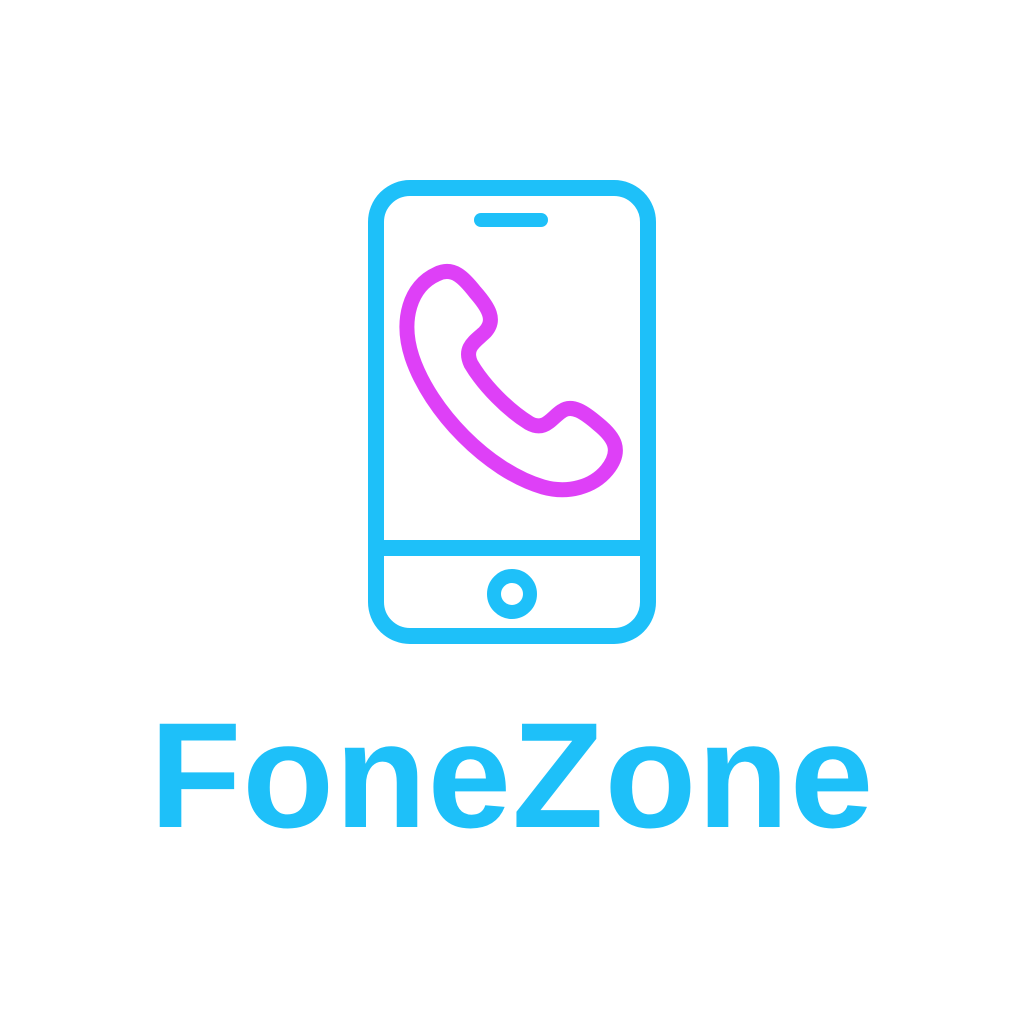 Image resolution: width=1024 pixels, height=1024 pixels. What do you see at coordinates (512, 594) in the screenshot?
I see `home-button-icon` at bounding box center [512, 594].